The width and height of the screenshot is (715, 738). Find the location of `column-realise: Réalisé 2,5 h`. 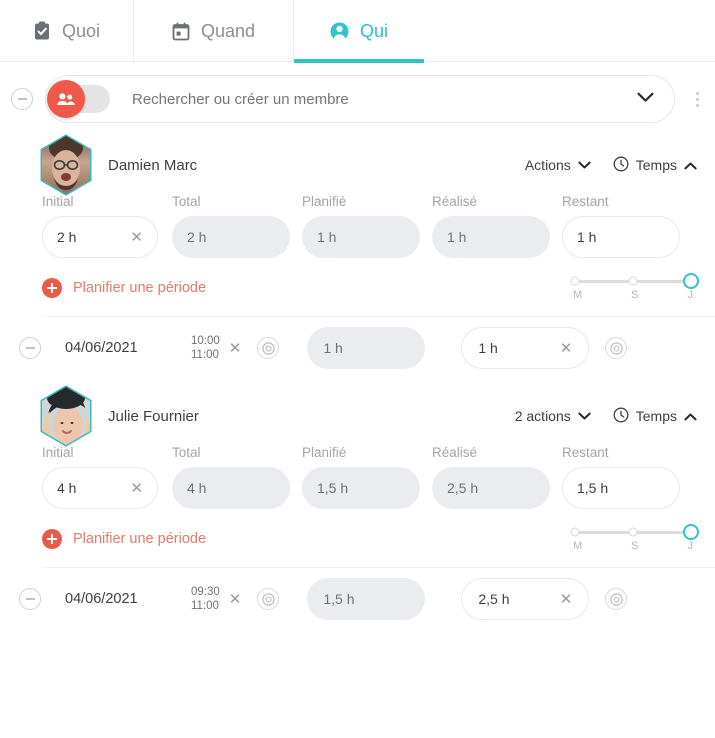

column-realise: Réalisé 2,5 h is located at coordinates (497, 477).